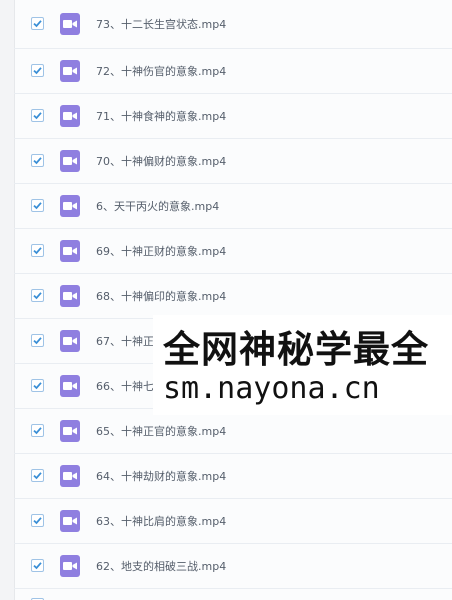 This screenshot has height=600, width=452. What do you see at coordinates (233, 116) in the screenshot?
I see `file-row: 71、十神食神的意象.mp4` at bounding box center [233, 116].